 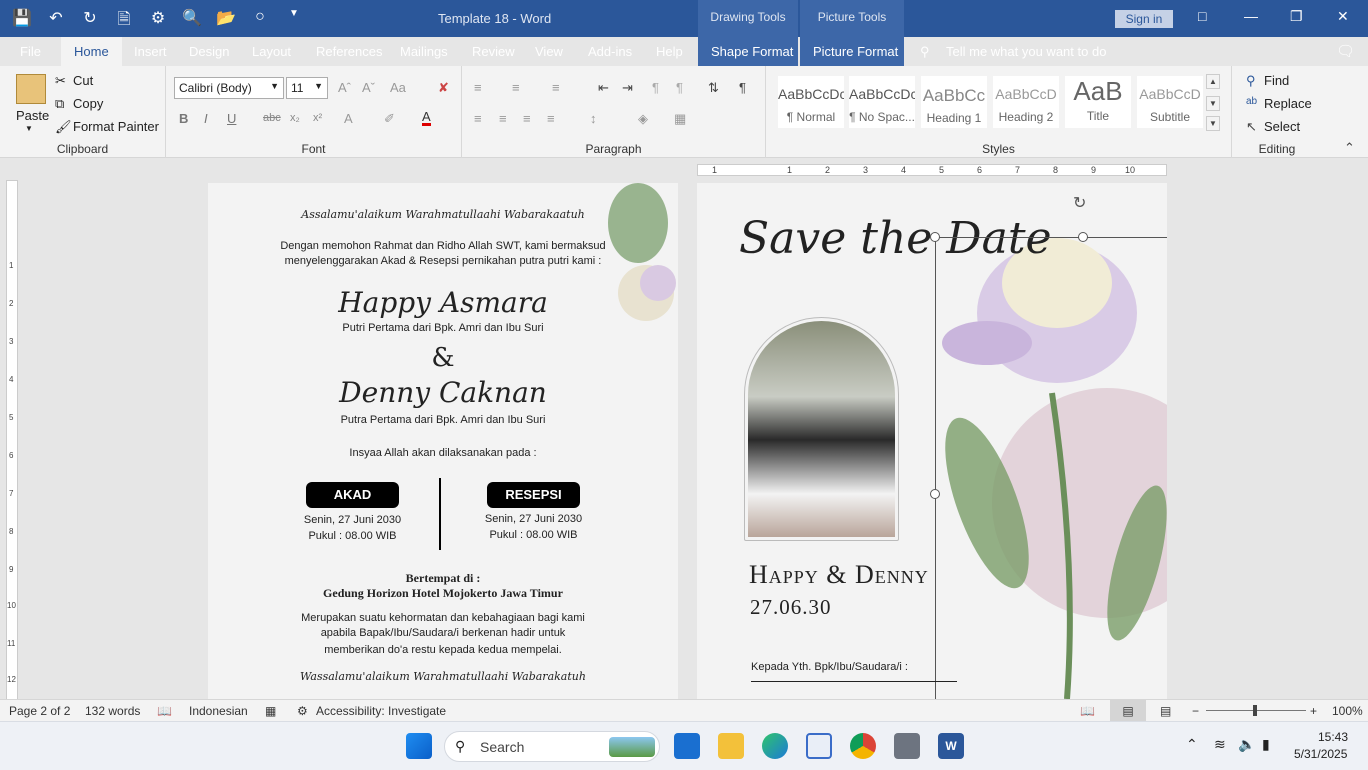 What do you see at coordinates (183, 118) in the screenshot?
I see `bold-icon: B` at bounding box center [183, 118].